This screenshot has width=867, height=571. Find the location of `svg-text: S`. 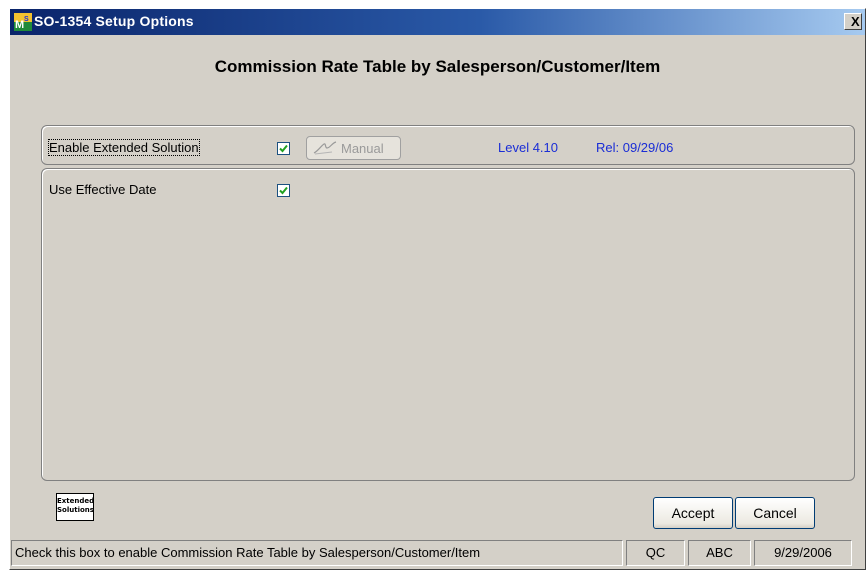

svg-text: S is located at coordinates (26, 19).